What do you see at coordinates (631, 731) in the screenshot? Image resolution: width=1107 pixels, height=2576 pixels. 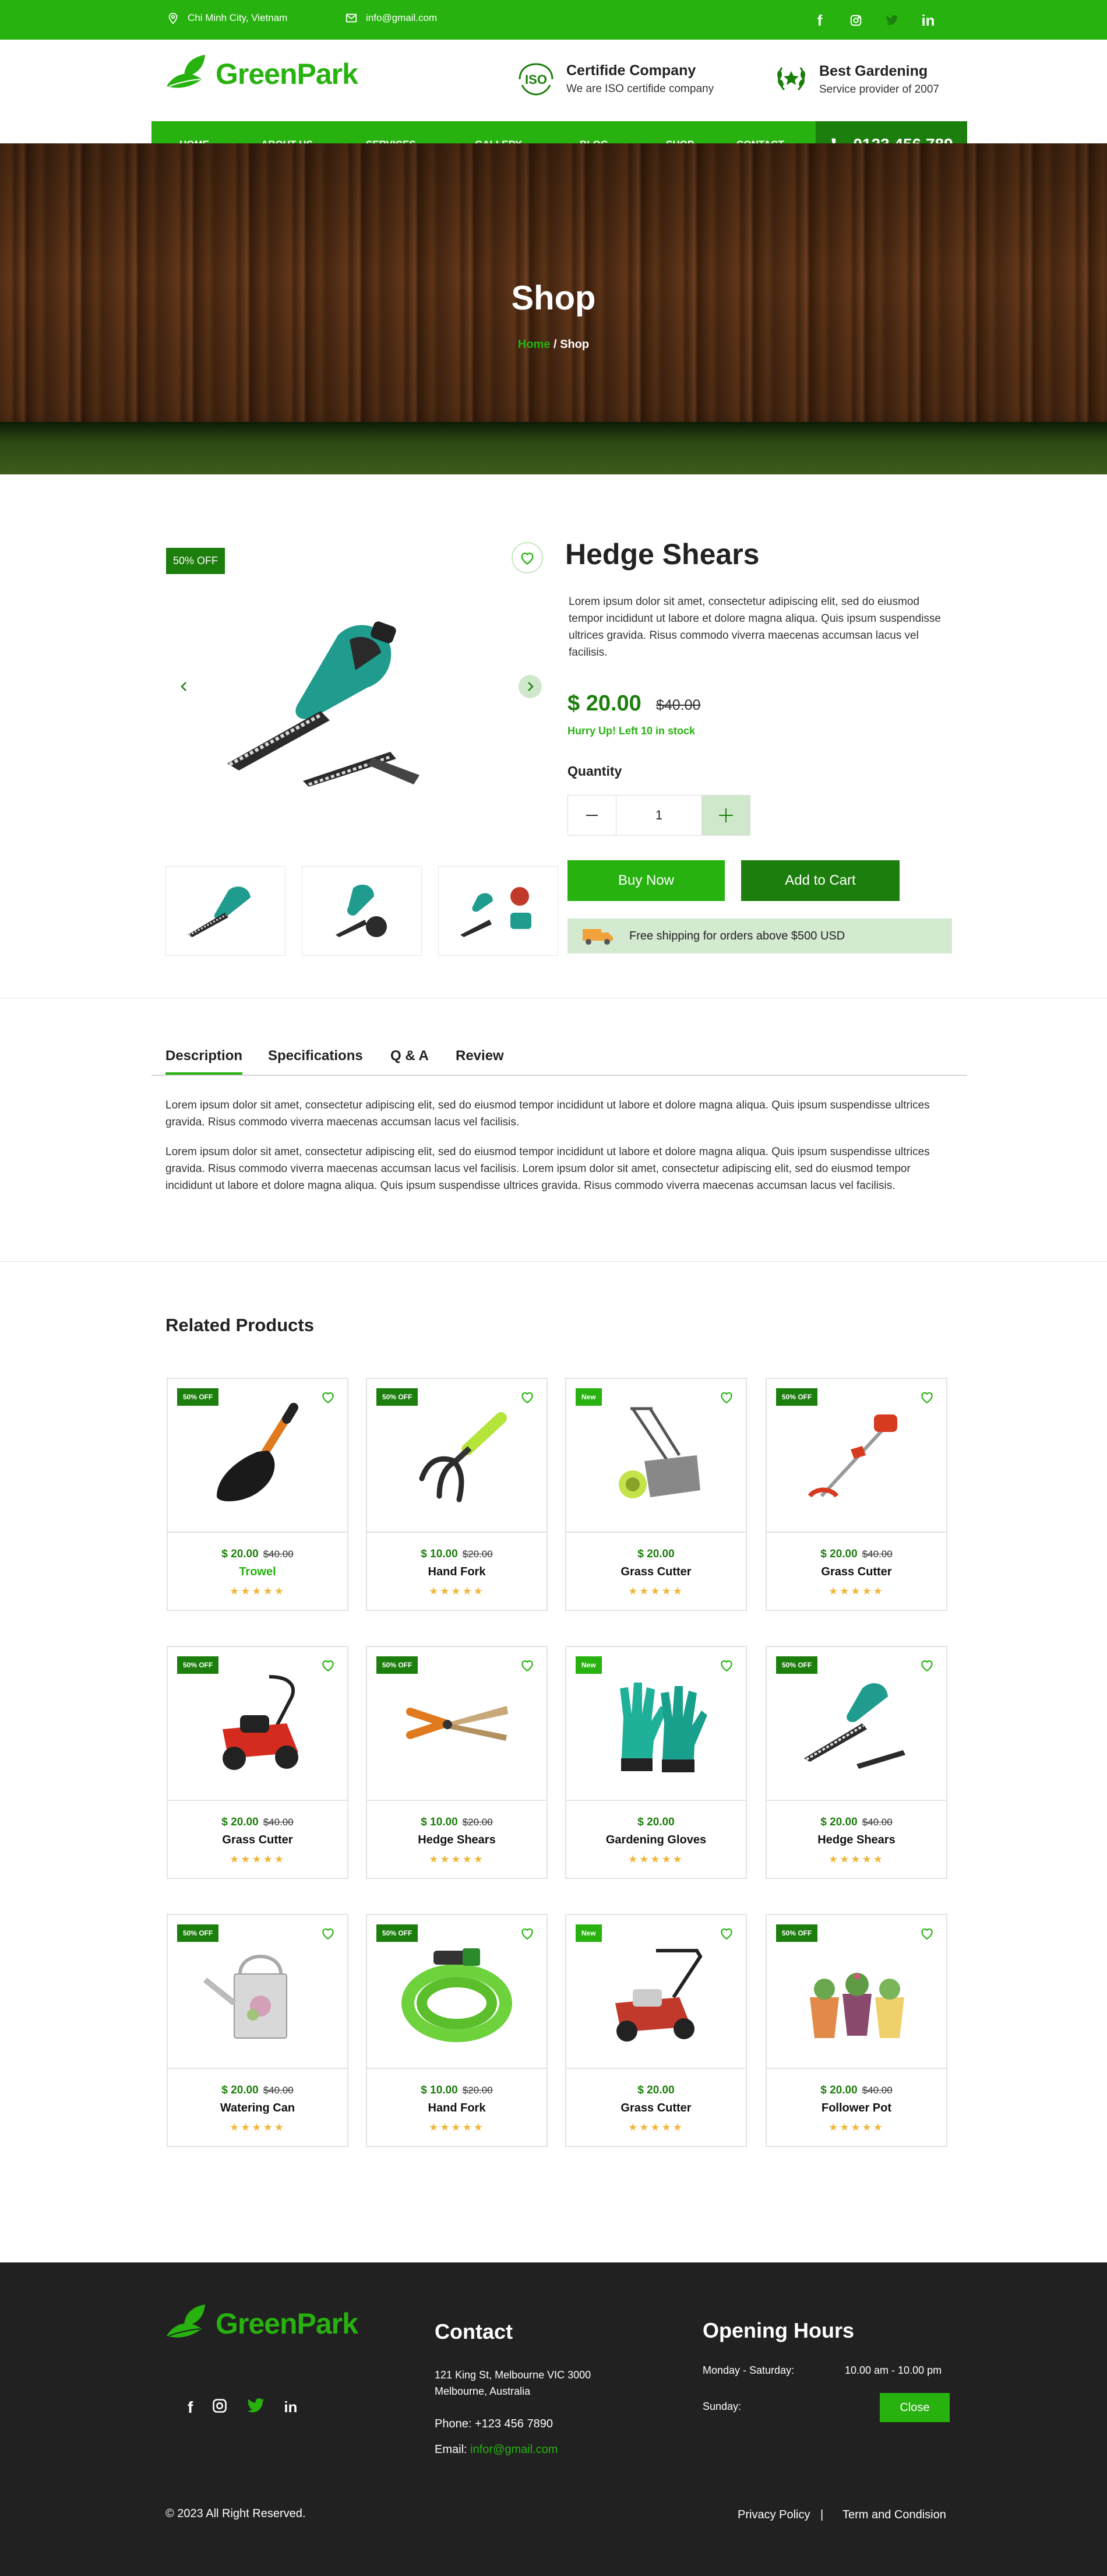 I see `stock-status: Hurry Up! Left 10 in stock` at bounding box center [631, 731].